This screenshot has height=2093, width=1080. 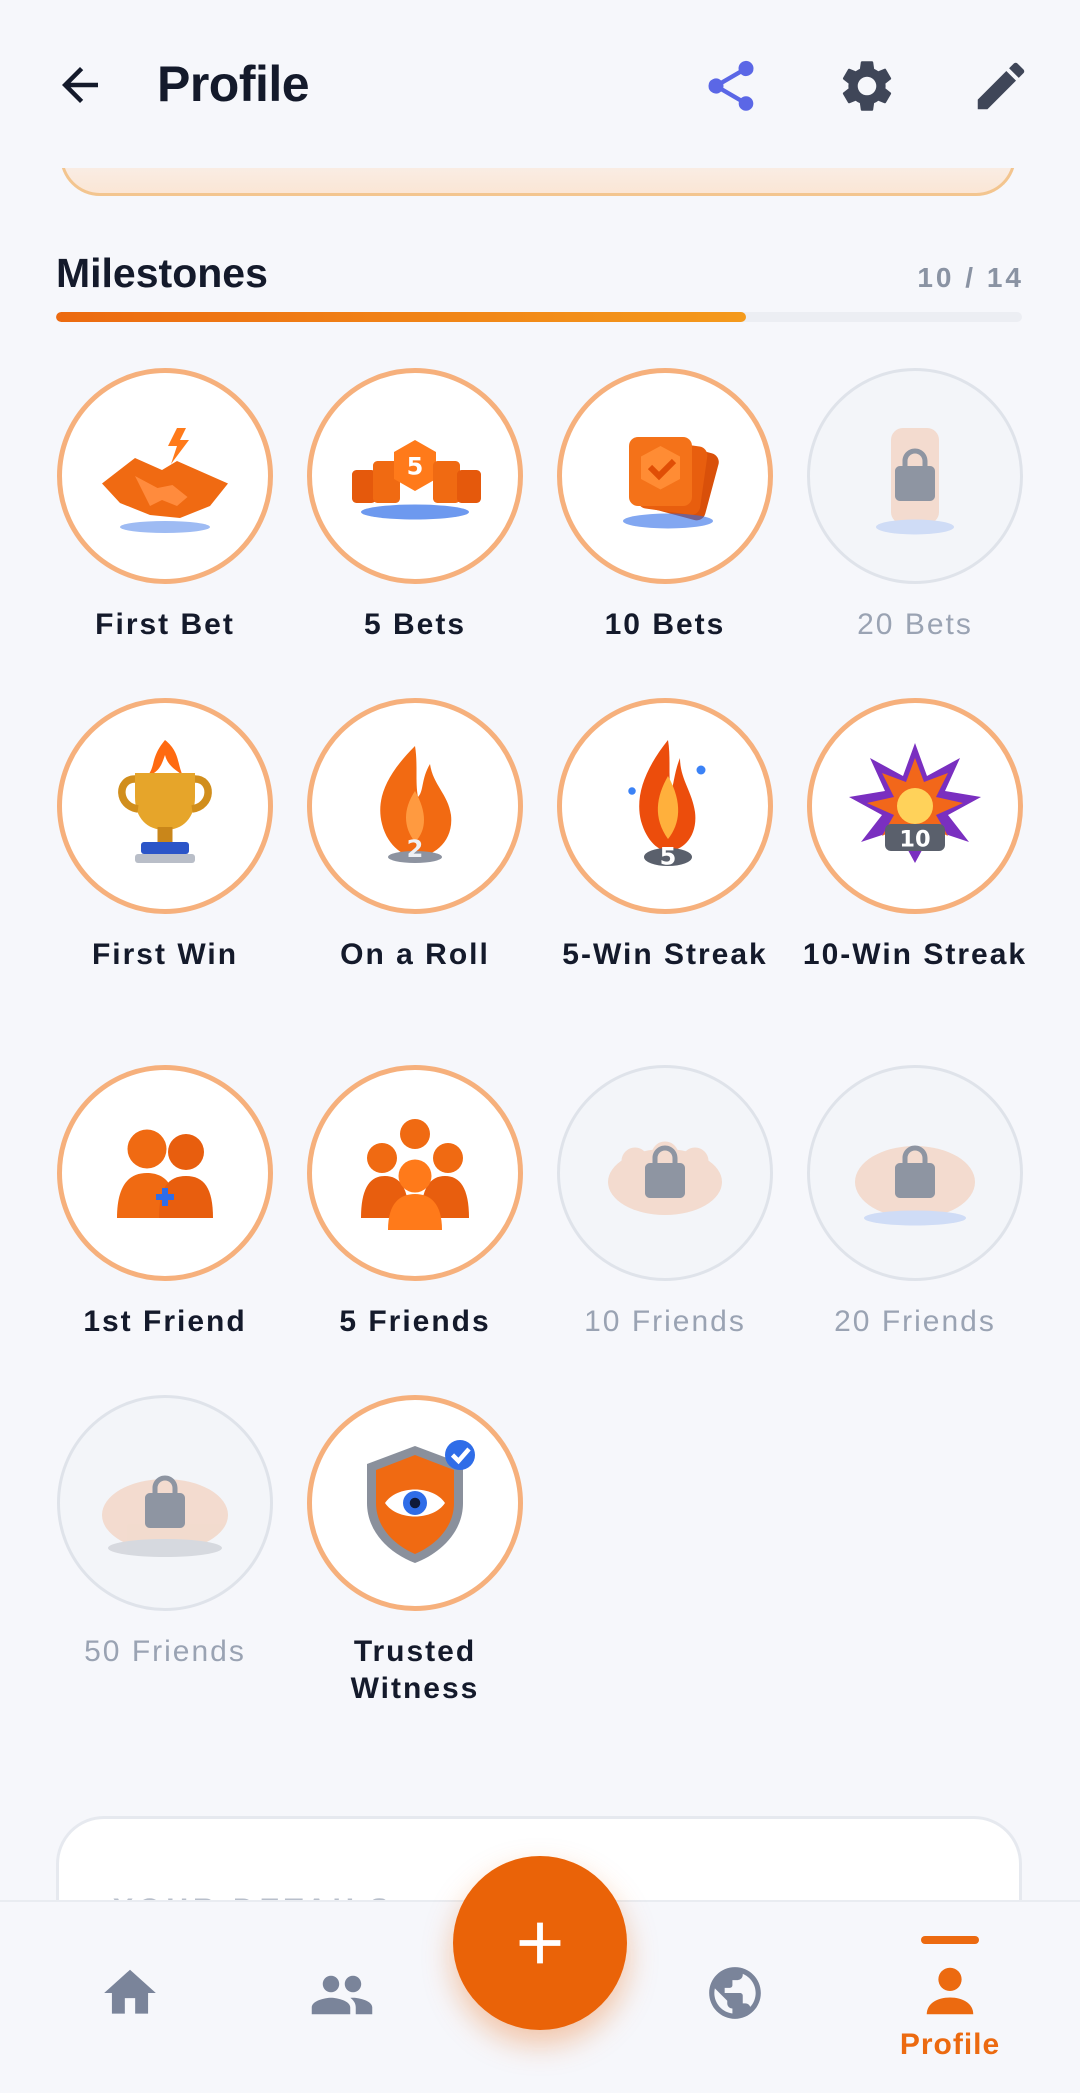 I want to click on milestone-label: 50 Friends, so click(x=165, y=1651).